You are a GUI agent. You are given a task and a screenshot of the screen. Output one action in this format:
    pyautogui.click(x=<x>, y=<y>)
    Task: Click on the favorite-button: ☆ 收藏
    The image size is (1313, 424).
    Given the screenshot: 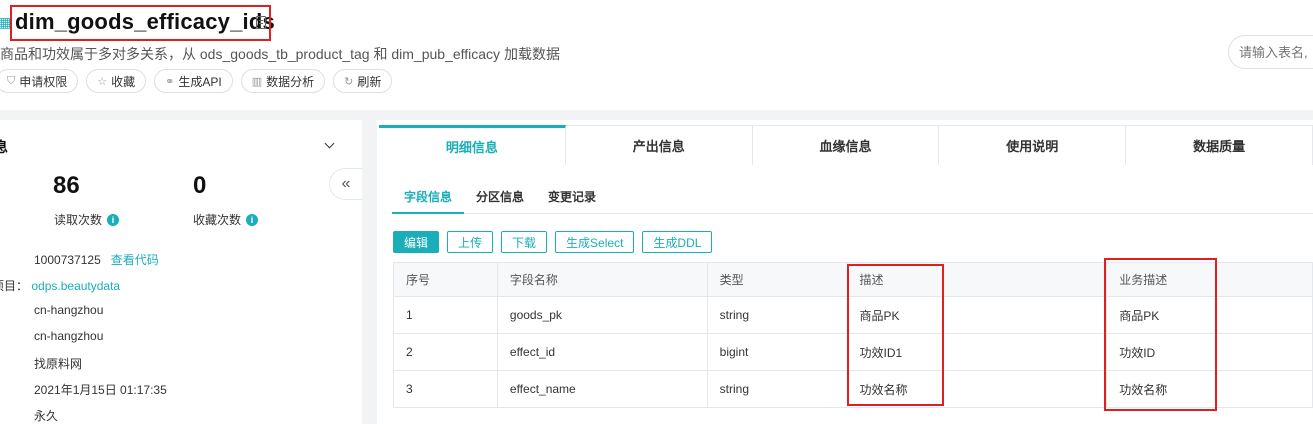 What is the action you would take?
    pyautogui.click(x=116, y=81)
    